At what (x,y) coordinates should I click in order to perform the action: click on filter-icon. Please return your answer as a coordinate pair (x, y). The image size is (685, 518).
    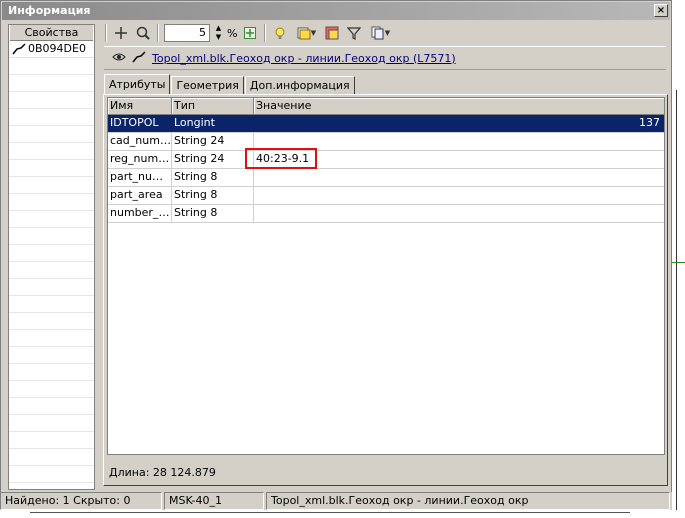
    Looking at the image, I should click on (354, 33).